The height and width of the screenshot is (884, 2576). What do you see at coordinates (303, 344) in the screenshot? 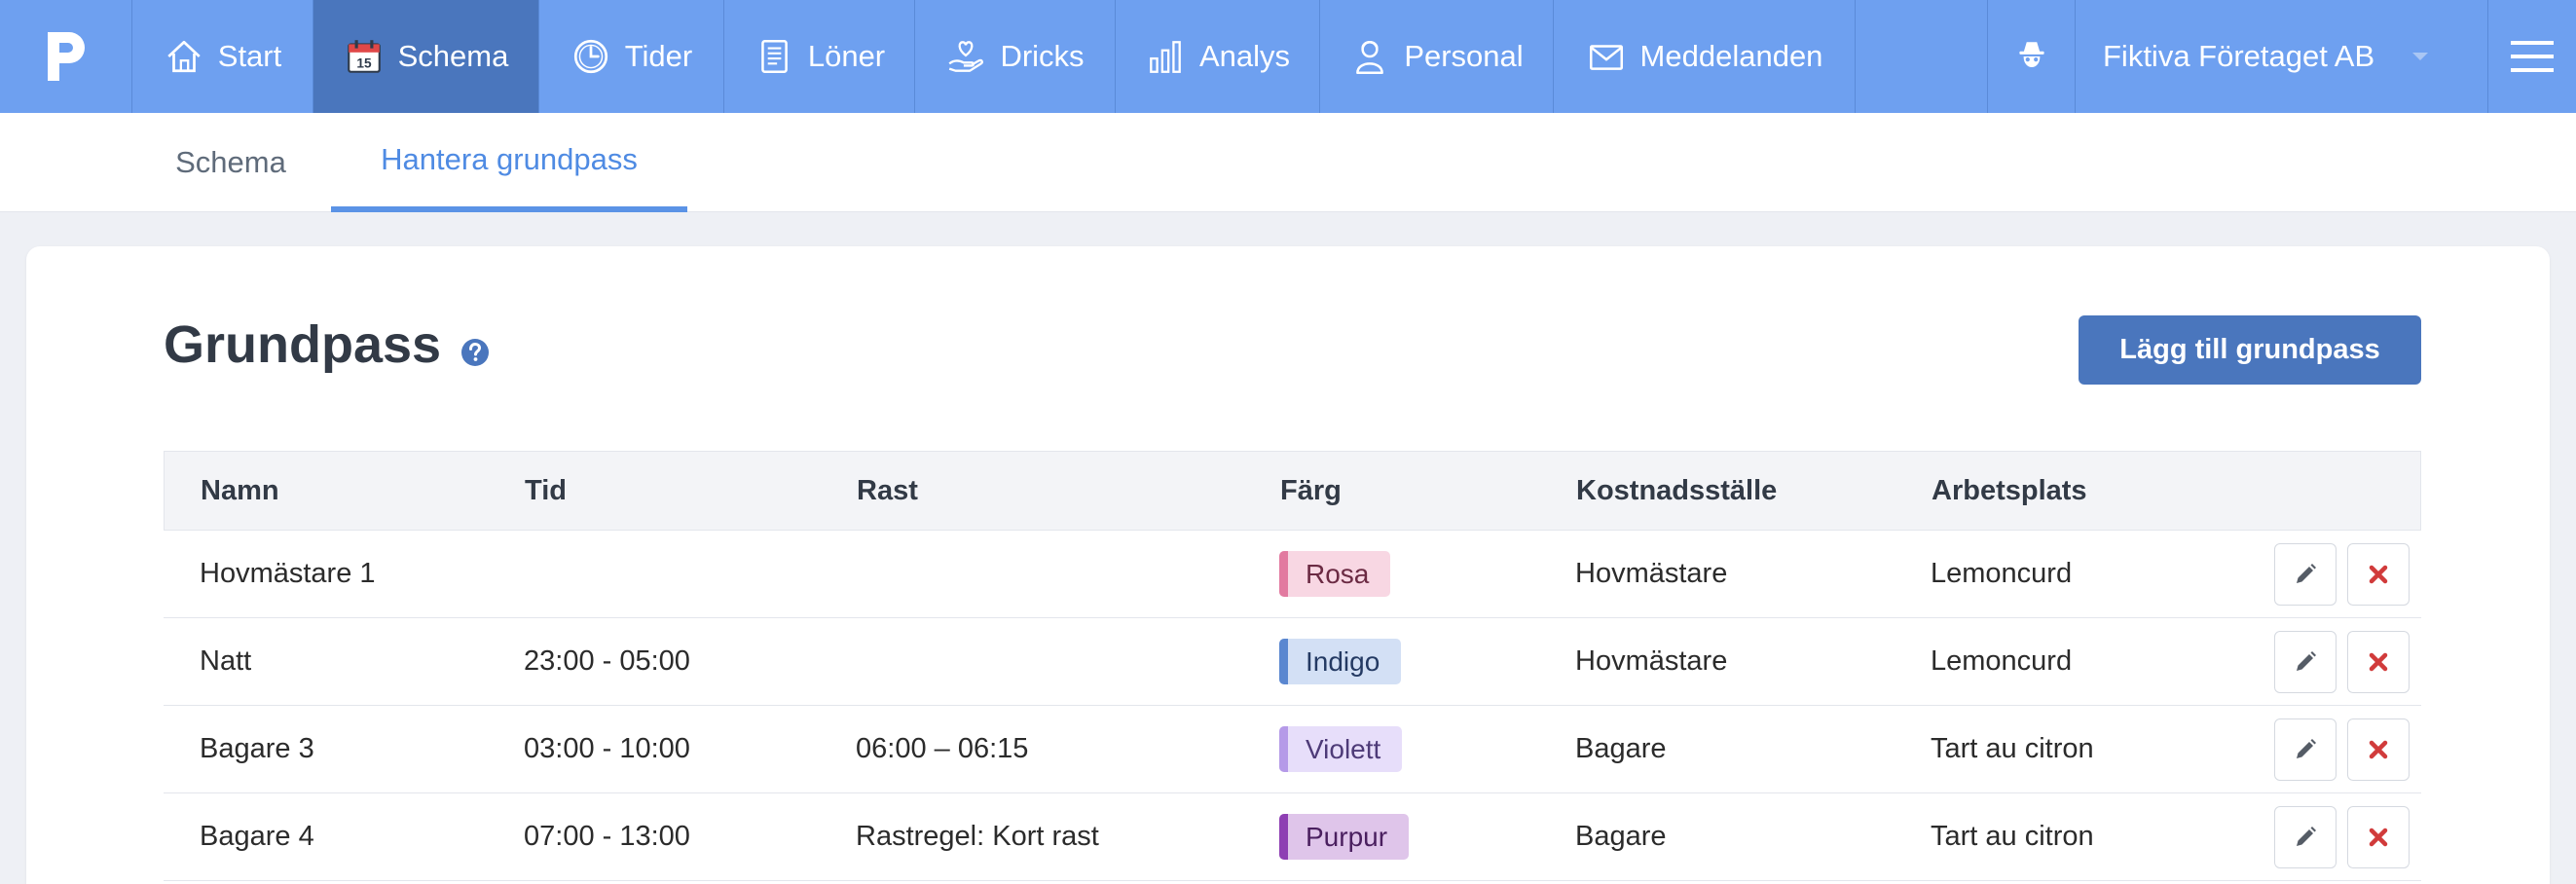
I see `page-title: Grundpass` at bounding box center [303, 344].